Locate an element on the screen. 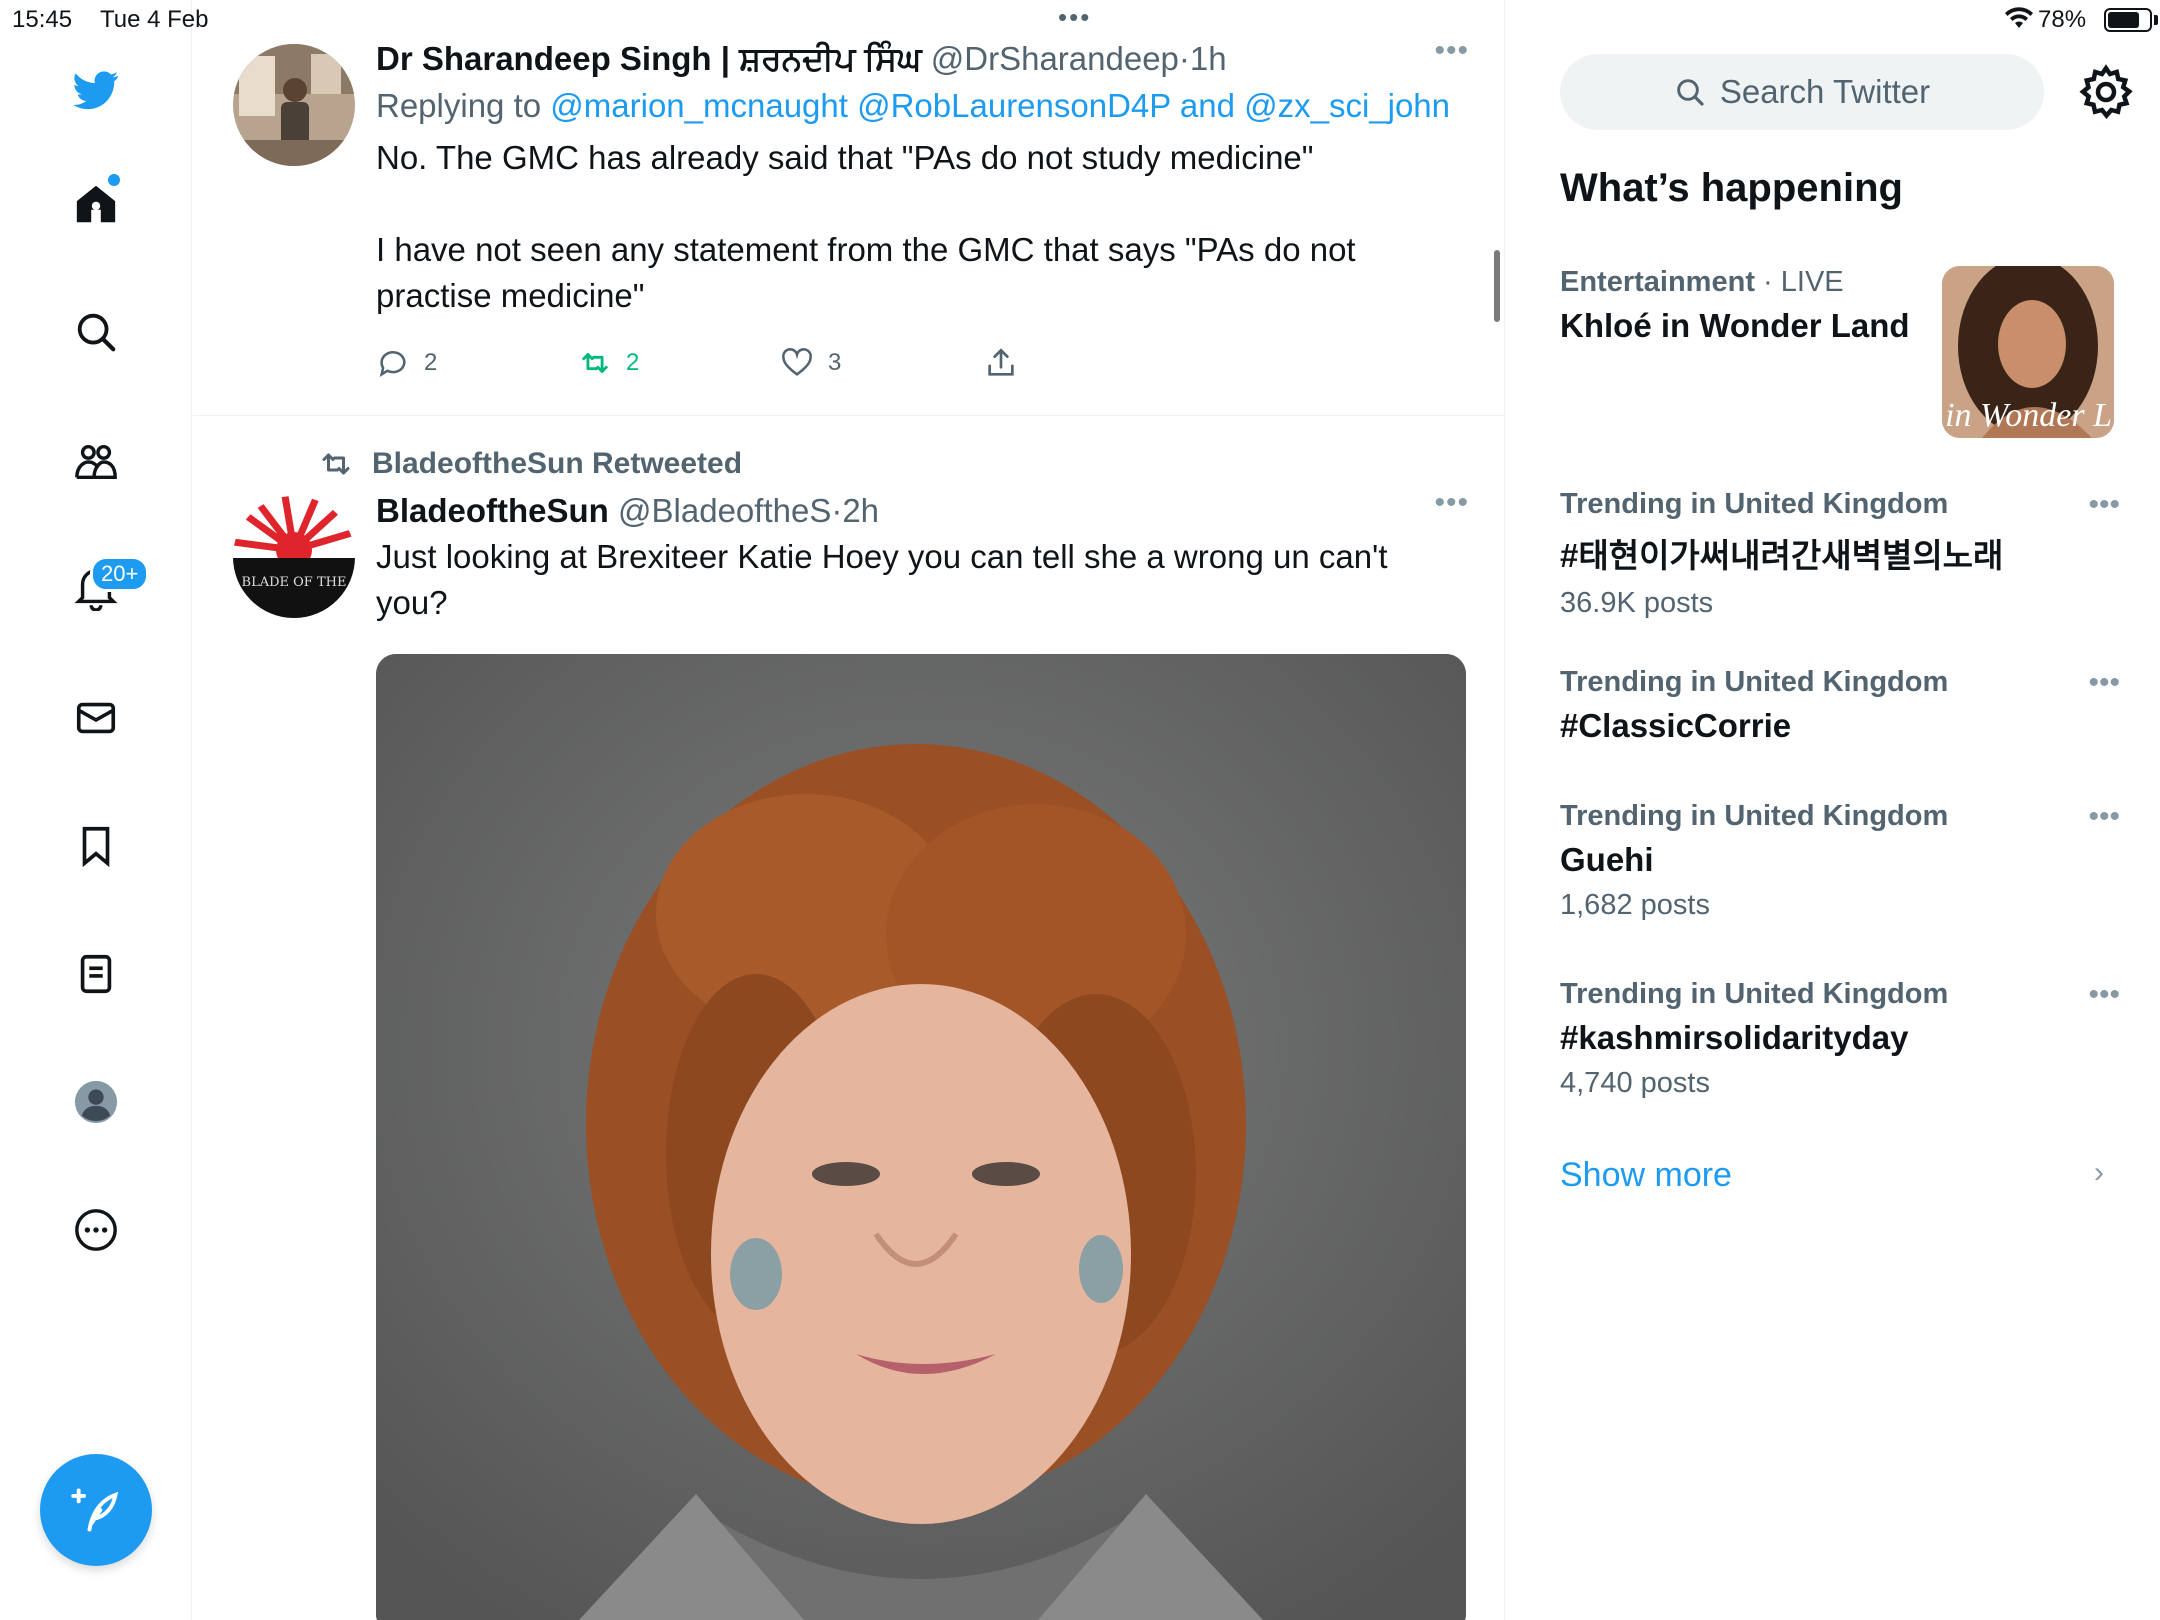 Image resolution: width=2160 pixels, height=1620 pixels. tweet-time: 1h is located at coordinates (1208, 58).